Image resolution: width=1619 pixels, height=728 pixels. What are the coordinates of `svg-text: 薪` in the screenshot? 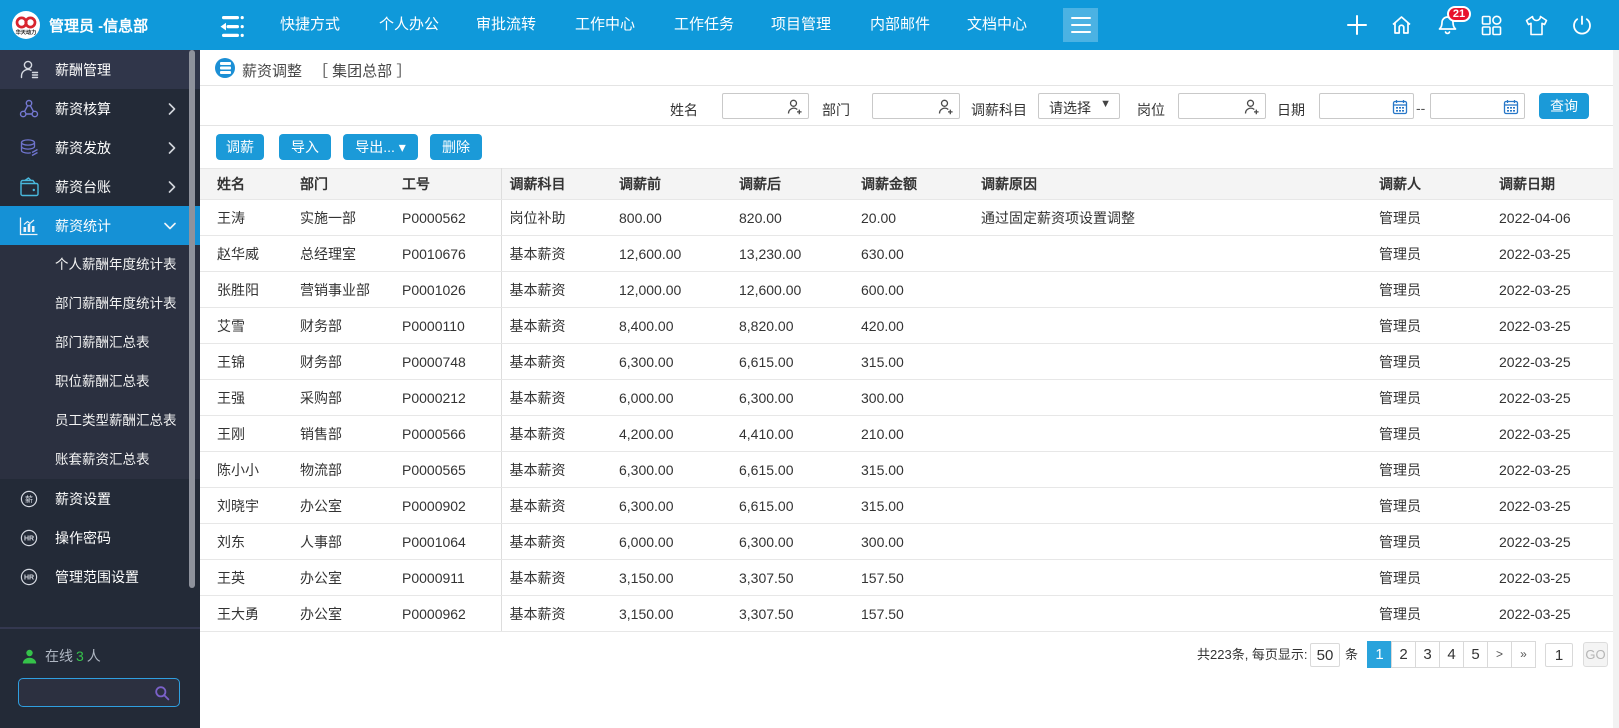 It's located at (29, 499).